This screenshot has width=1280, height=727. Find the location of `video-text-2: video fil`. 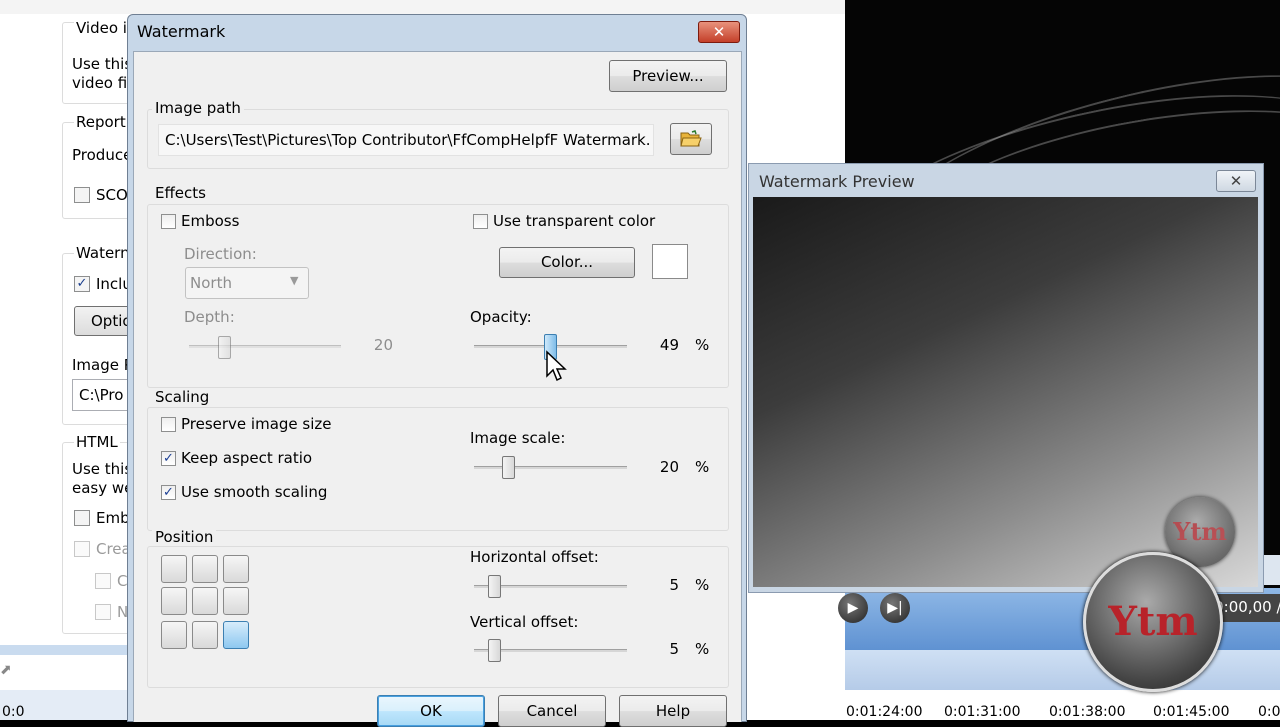

video-text-2: video fil is located at coordinates (102, 83).